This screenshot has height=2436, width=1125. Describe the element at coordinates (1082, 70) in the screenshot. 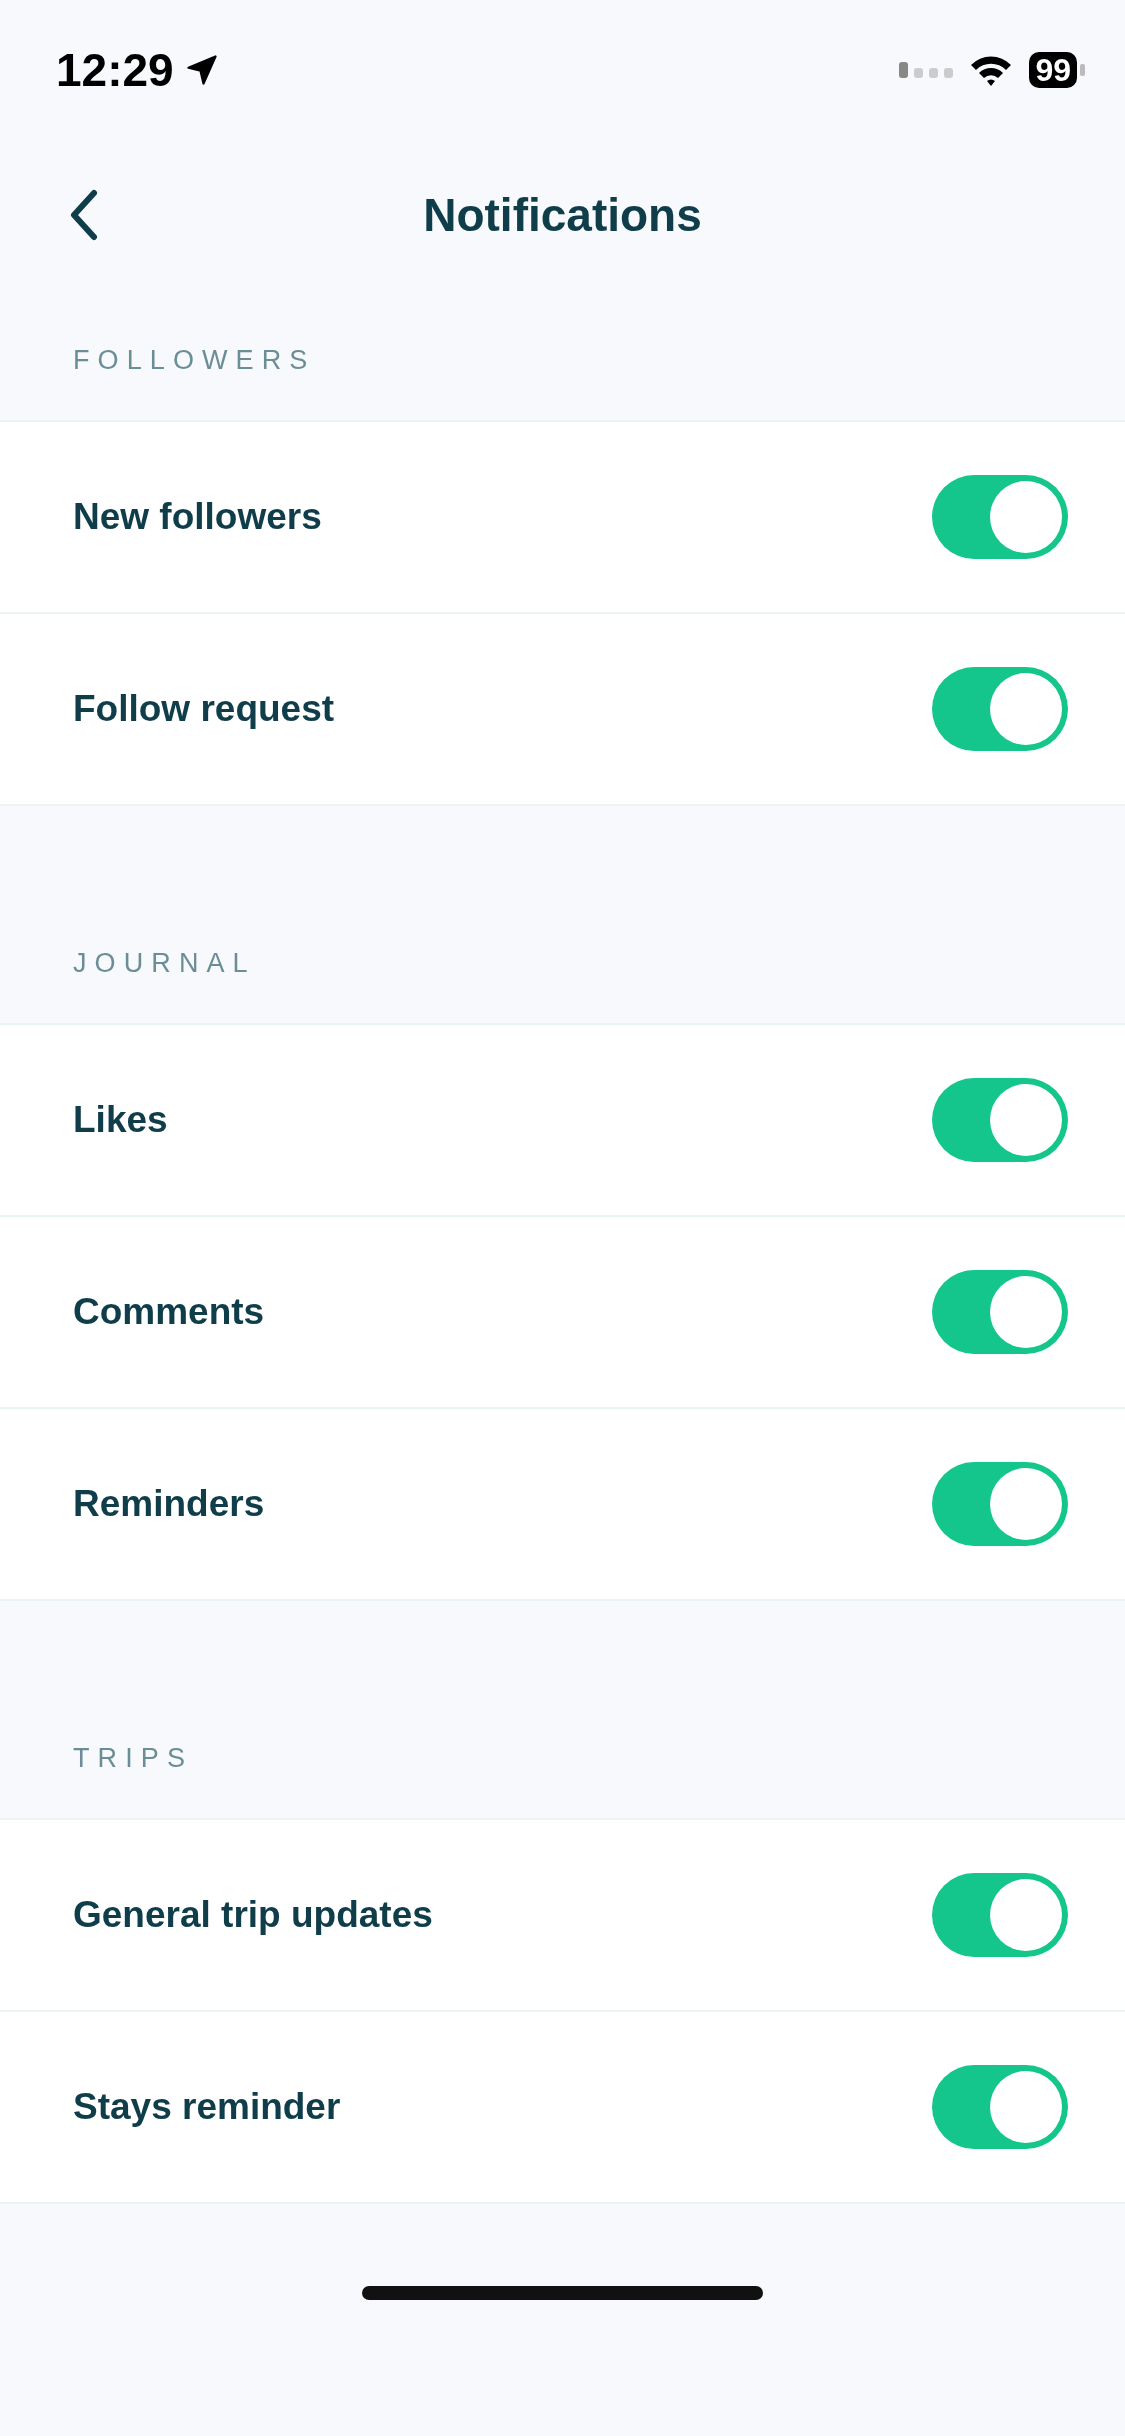

I see `battery-tip-icon` at that location.